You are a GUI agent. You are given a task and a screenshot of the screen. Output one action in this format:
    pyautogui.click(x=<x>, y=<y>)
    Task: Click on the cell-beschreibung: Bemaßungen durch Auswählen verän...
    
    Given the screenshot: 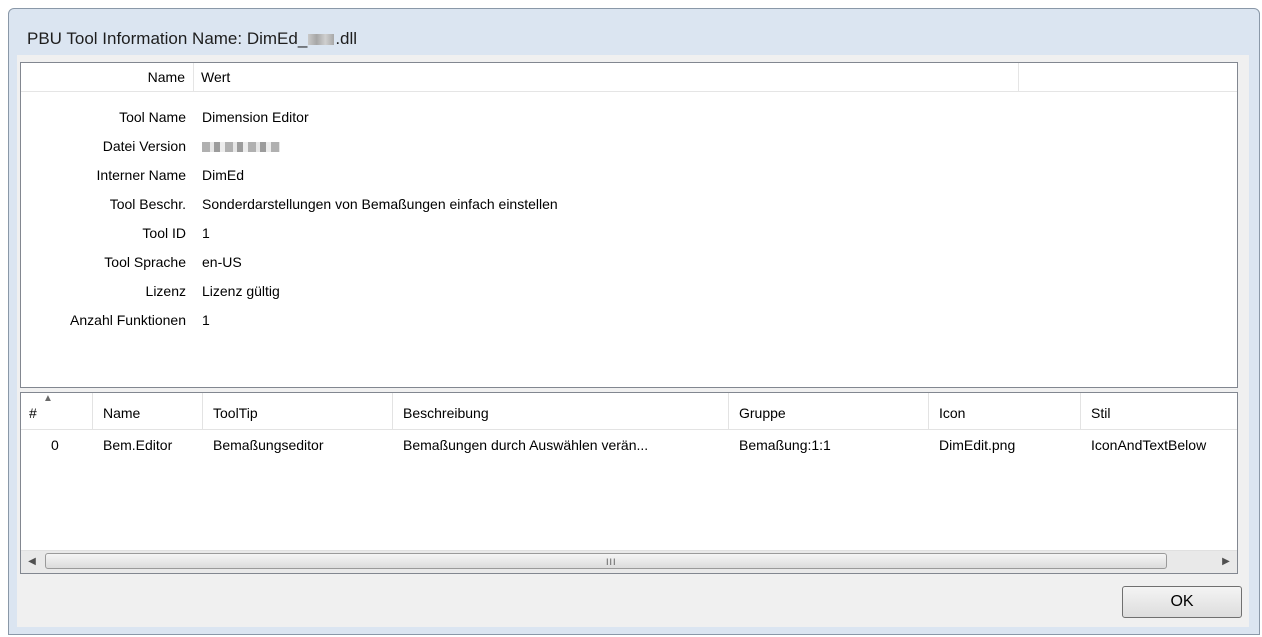 What is the action you would take?
    pyautogui.click(x=526, y=445)
    